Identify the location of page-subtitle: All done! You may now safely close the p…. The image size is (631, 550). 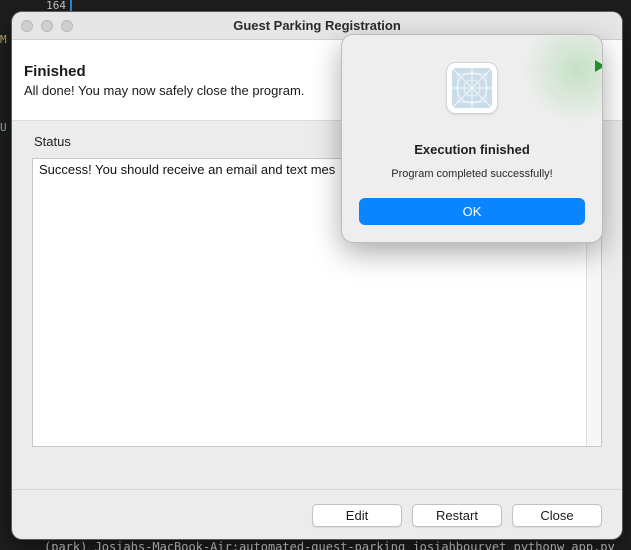
(164, 90).